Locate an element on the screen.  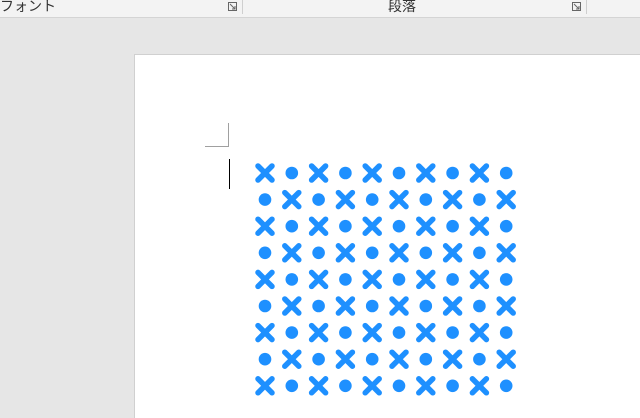
font-group-label: フォント is located at coordinates (28, 7).